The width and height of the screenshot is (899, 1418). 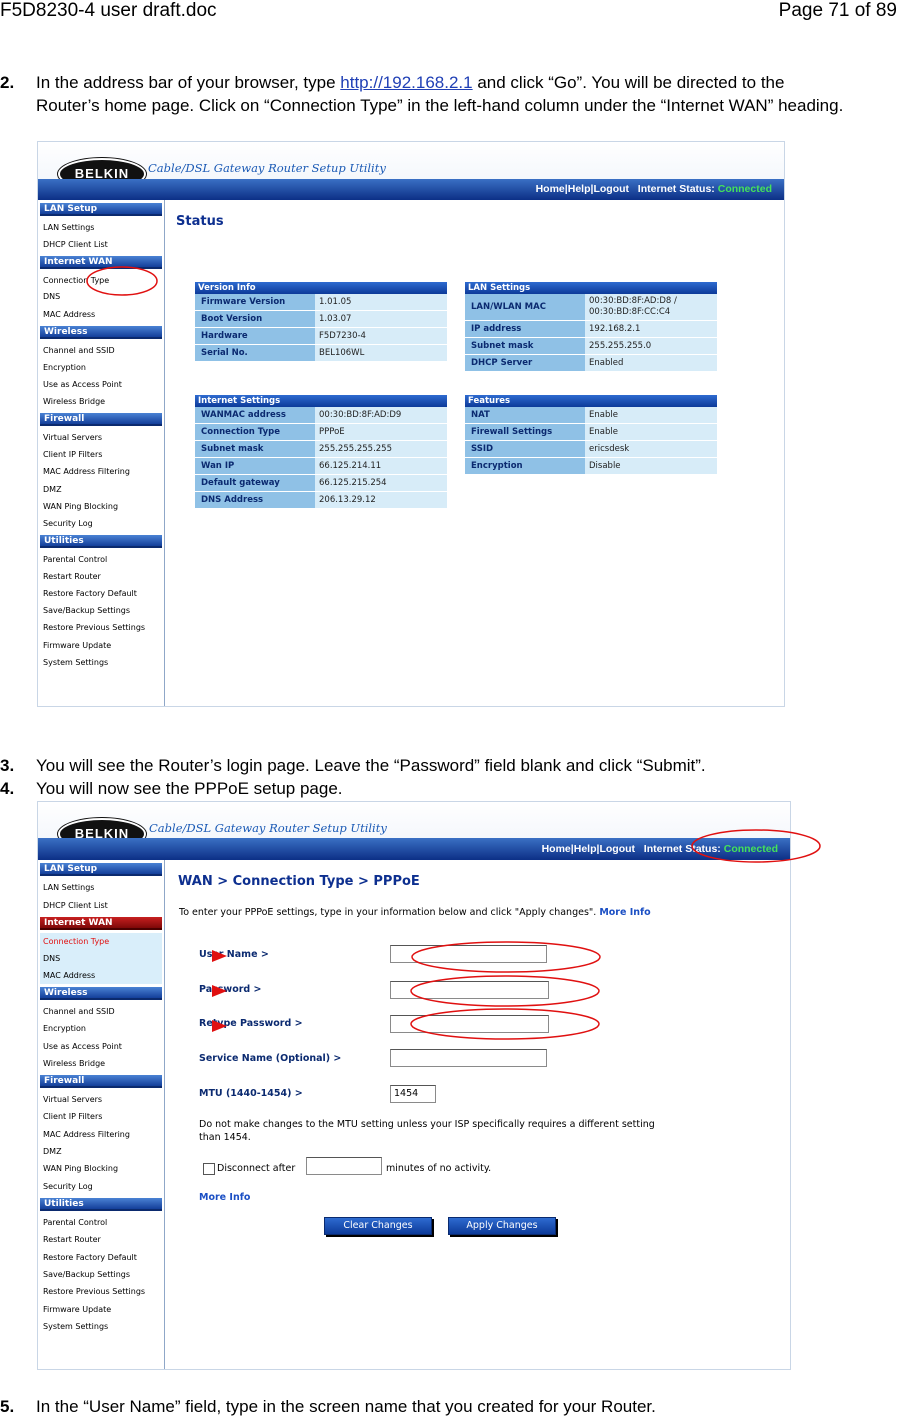 I want to click on disconnect-checkbox, so click(x=209, y=1169).